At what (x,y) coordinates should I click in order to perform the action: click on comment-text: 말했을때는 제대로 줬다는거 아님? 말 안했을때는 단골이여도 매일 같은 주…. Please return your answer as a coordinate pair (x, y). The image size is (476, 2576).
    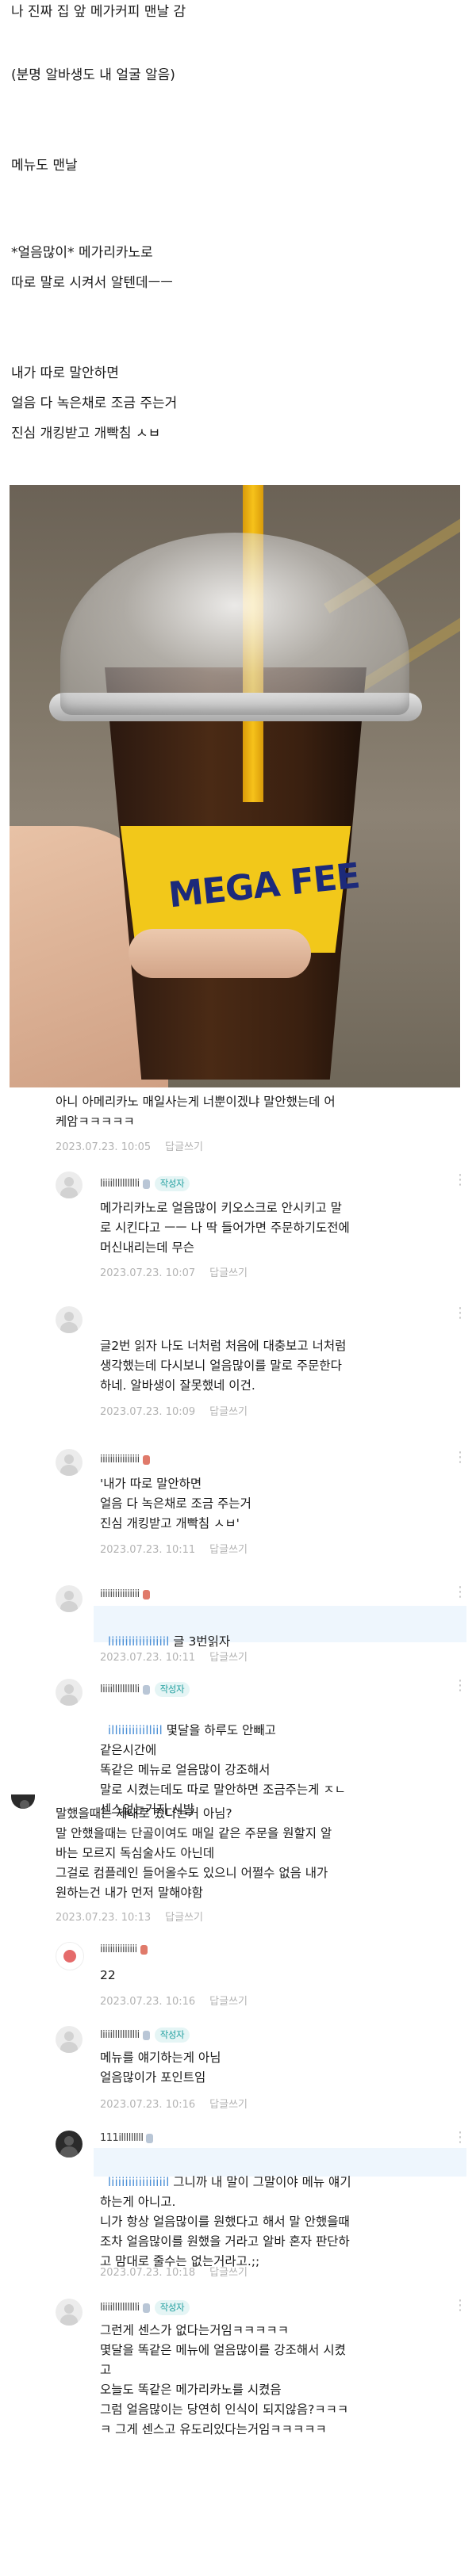
    Looking at the image, I should click on (194, 1853).